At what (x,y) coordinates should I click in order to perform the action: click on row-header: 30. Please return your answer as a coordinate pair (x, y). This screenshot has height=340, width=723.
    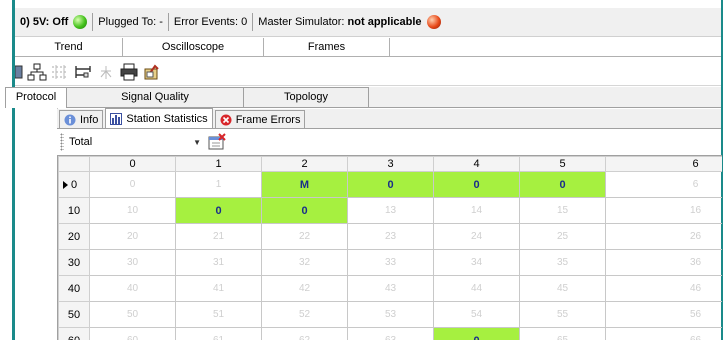
    Looking at the image, I should click on (74, 262).